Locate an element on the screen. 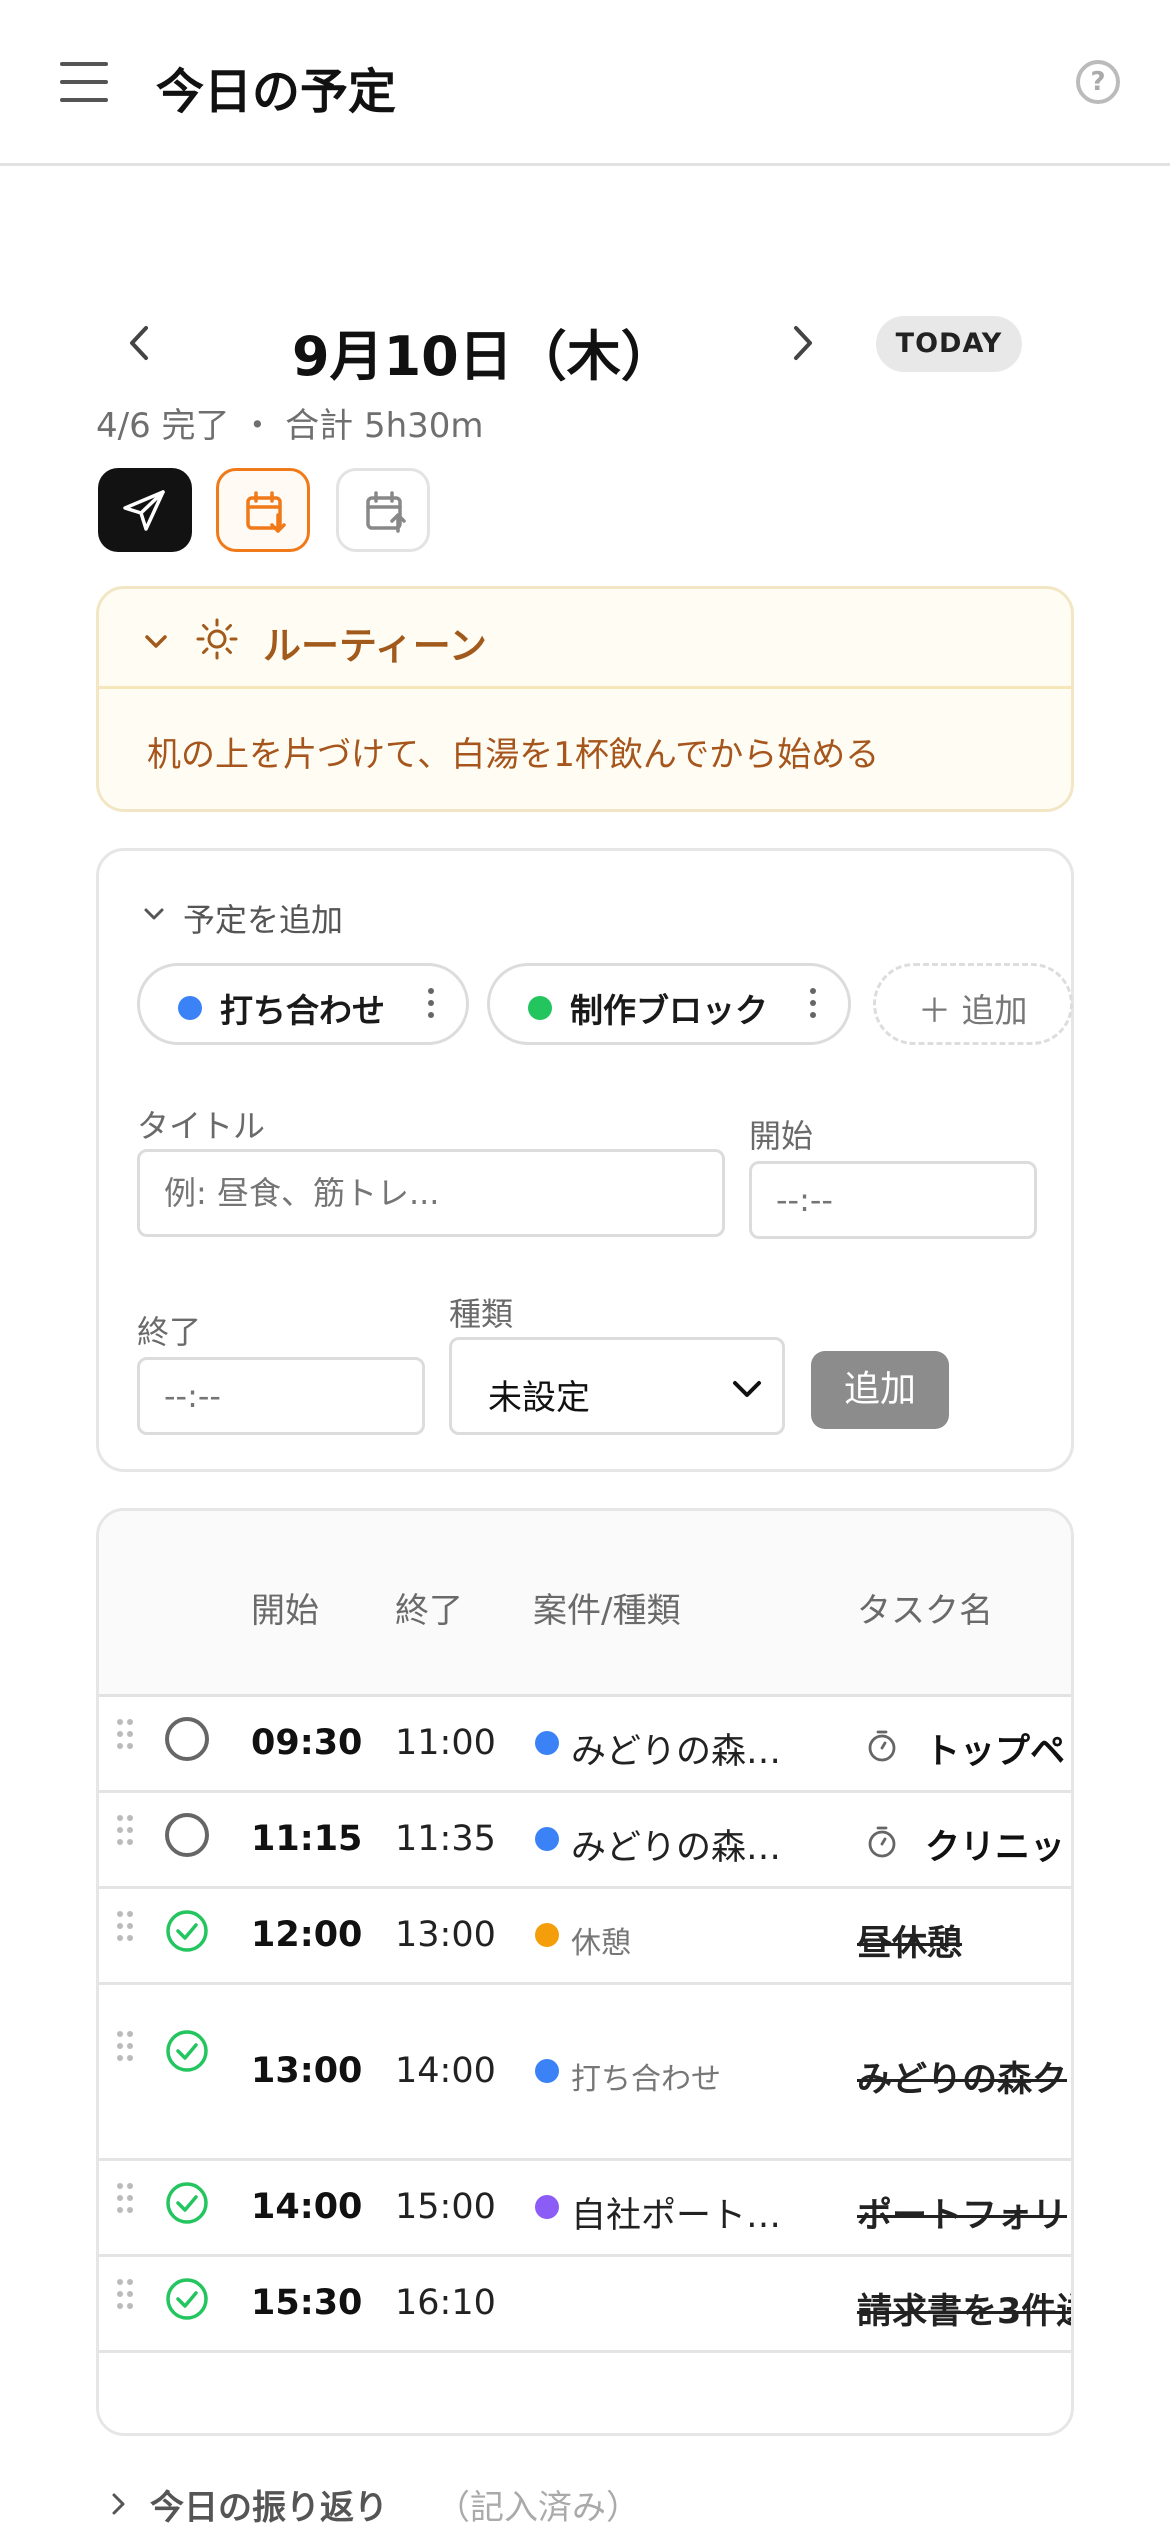 This screenshot has width=1170, height=2532. hamburger-icon is located at coordinates (84, 84).